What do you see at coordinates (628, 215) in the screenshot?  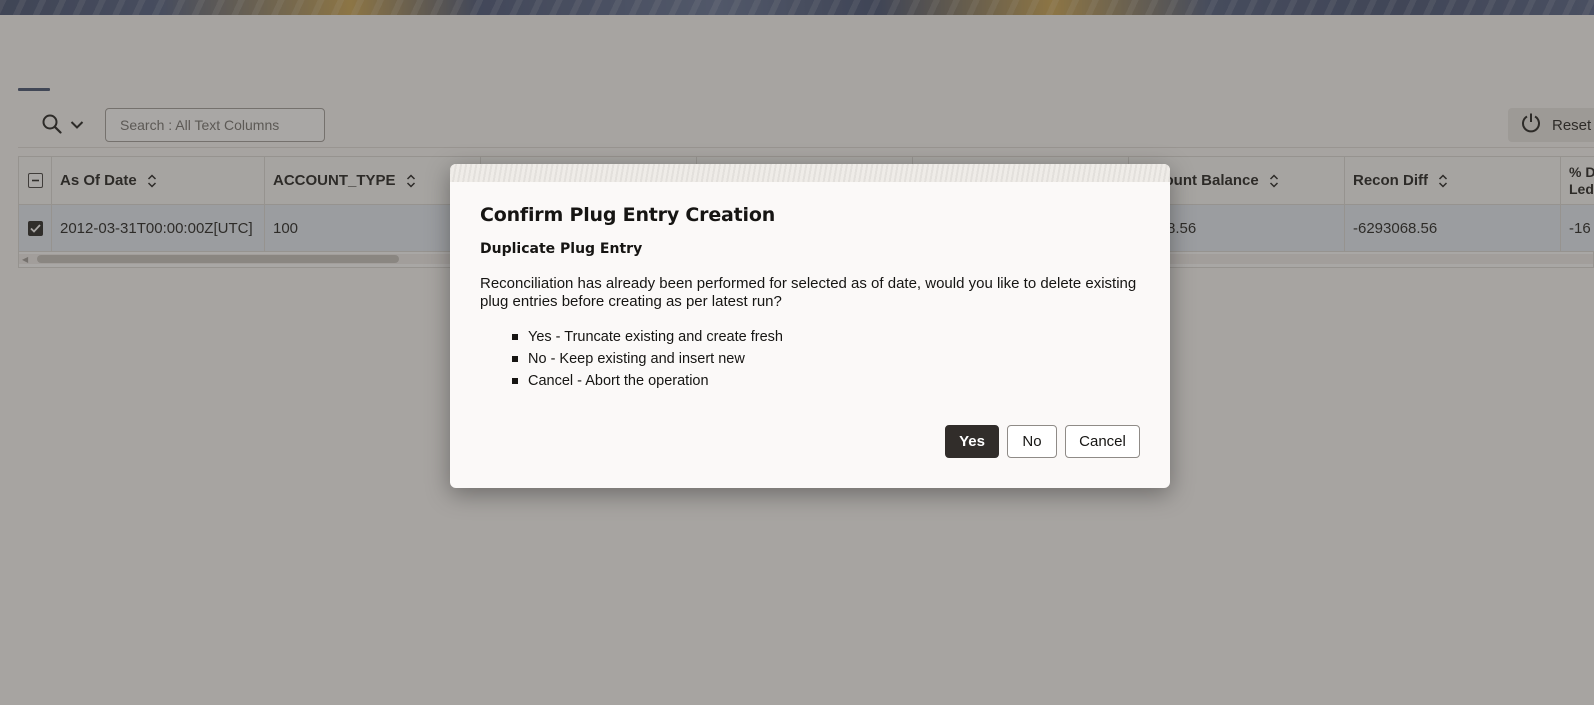 I see `dialog-title: Confirm Plug Entry Creation` at bounding box center [628, 215].